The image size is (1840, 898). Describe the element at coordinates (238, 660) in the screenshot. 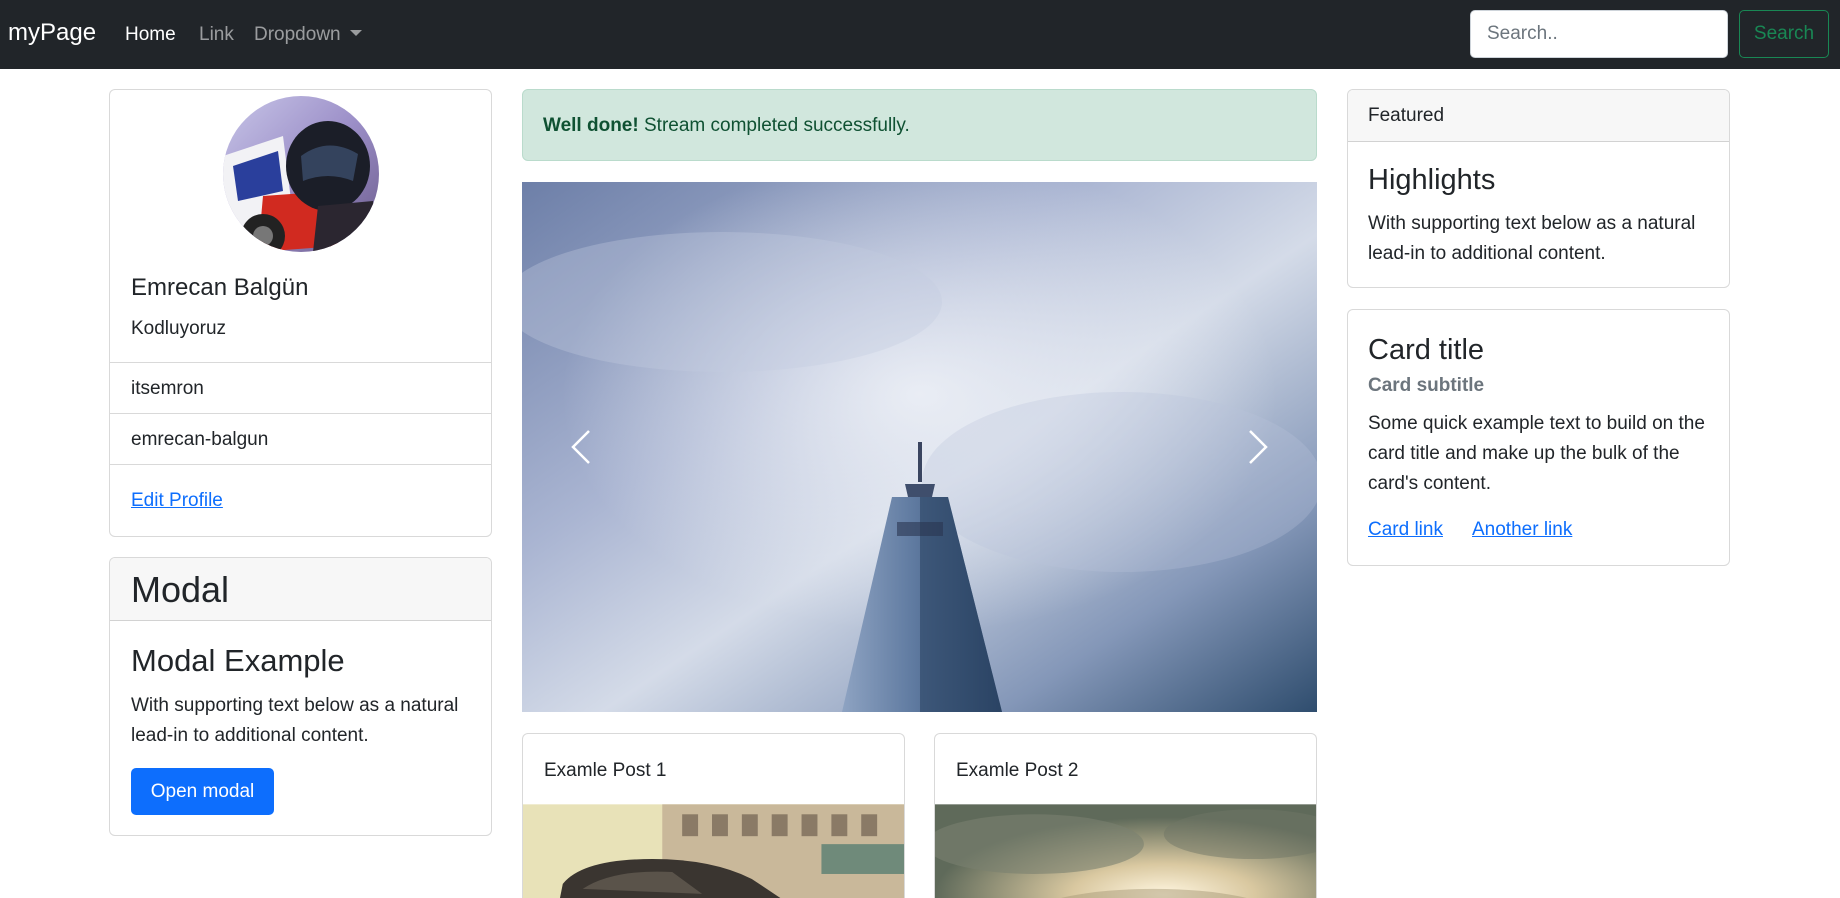

I see `modal-card-title: Modal Example` at that location.